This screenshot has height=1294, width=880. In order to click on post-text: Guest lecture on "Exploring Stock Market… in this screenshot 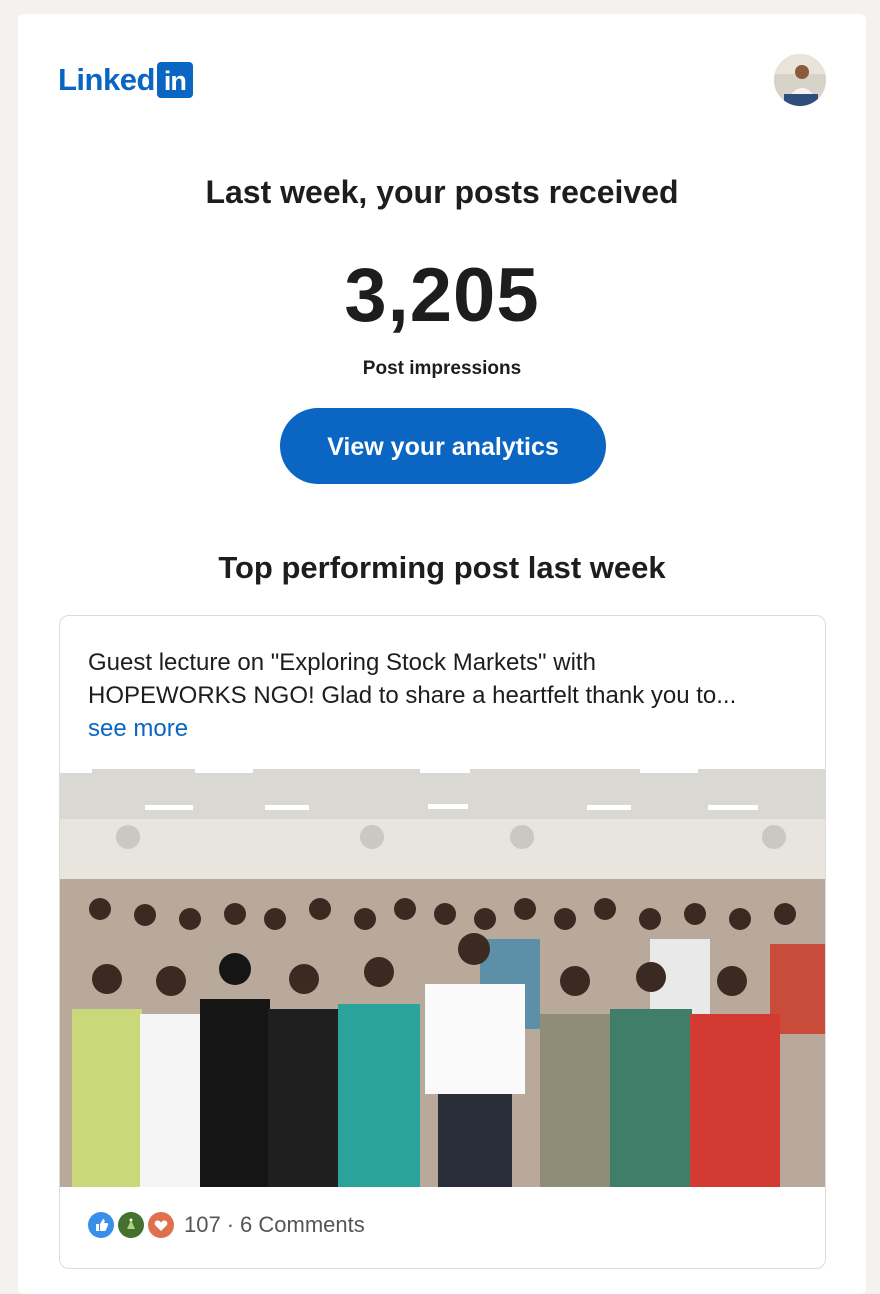, I will do `click(448, 695)`.